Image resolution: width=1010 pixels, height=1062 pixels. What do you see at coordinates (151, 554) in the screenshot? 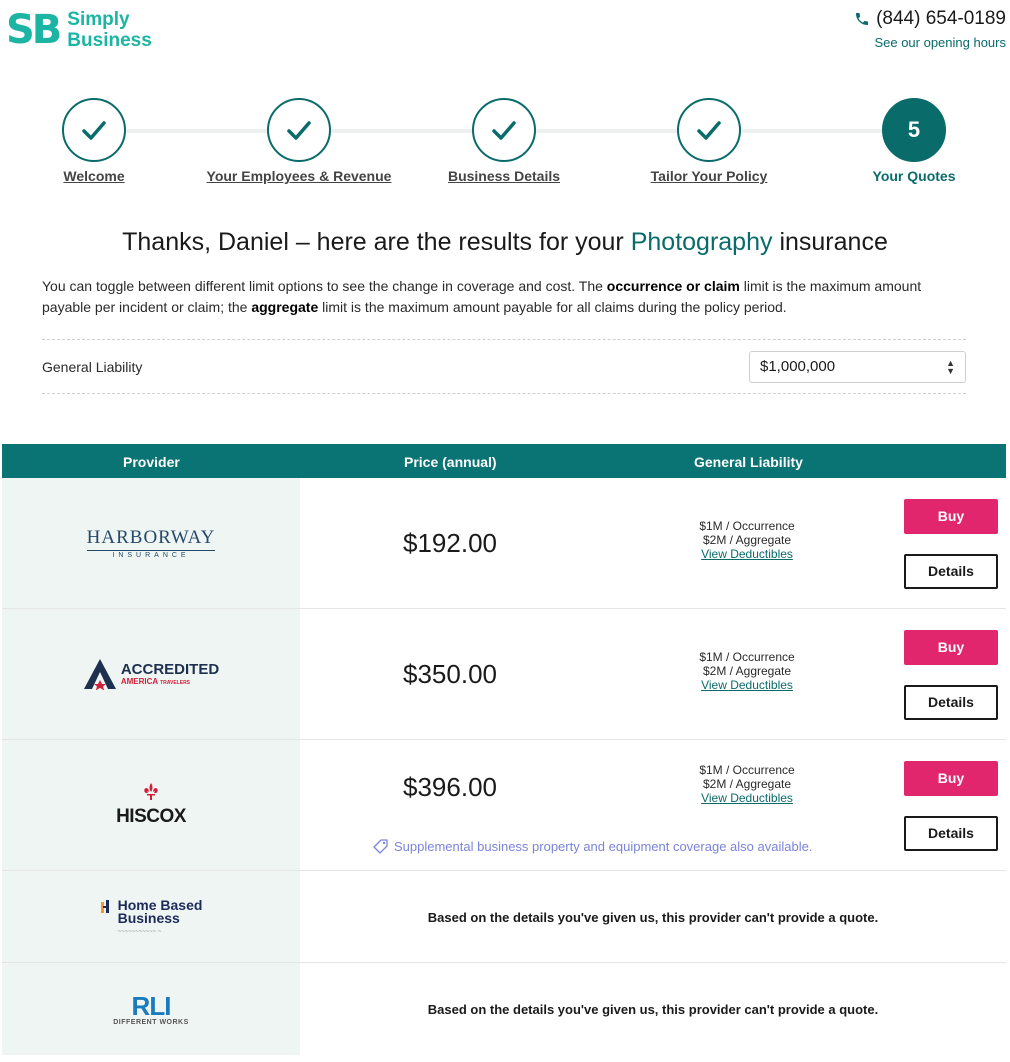
I see `logo-subtext: INSURANCE` at bounding box center [151, 554].